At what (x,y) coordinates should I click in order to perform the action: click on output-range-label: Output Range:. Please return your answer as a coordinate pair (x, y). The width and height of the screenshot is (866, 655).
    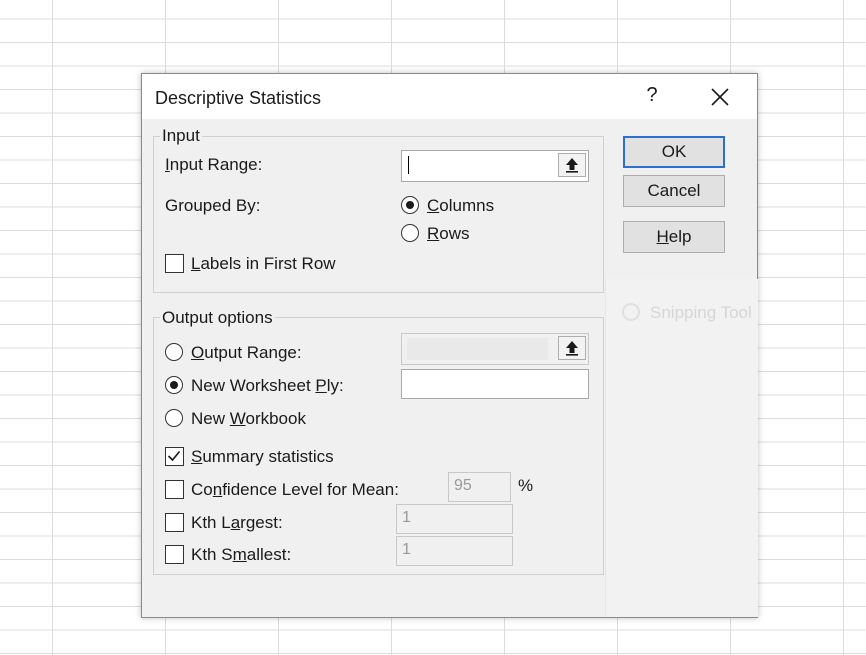
    Looking at the image, I should click on (246, 353).